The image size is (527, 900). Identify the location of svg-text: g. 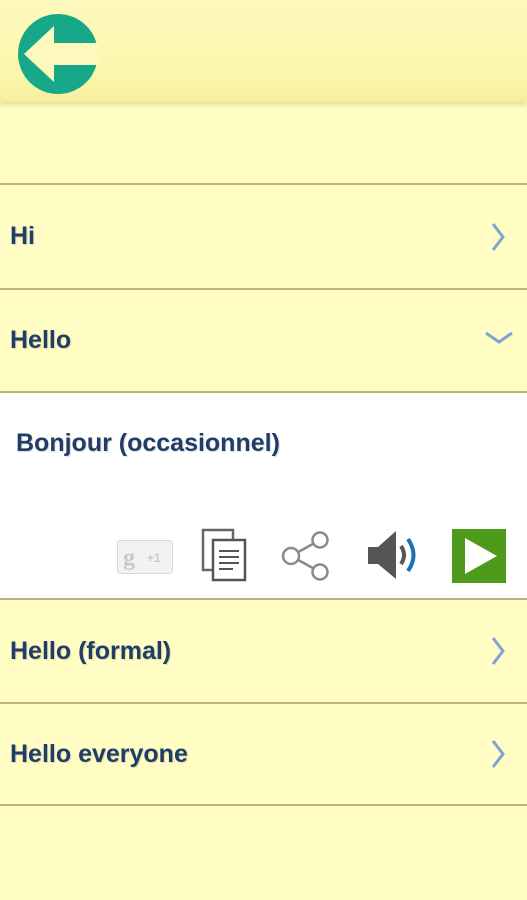
(129, 558).